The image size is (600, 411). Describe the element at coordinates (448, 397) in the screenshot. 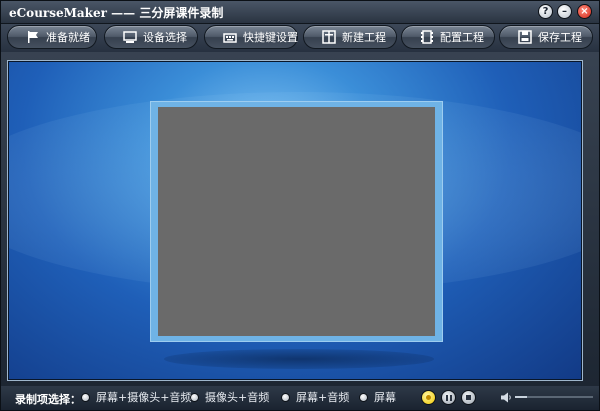

I see `pause-button` at that location.